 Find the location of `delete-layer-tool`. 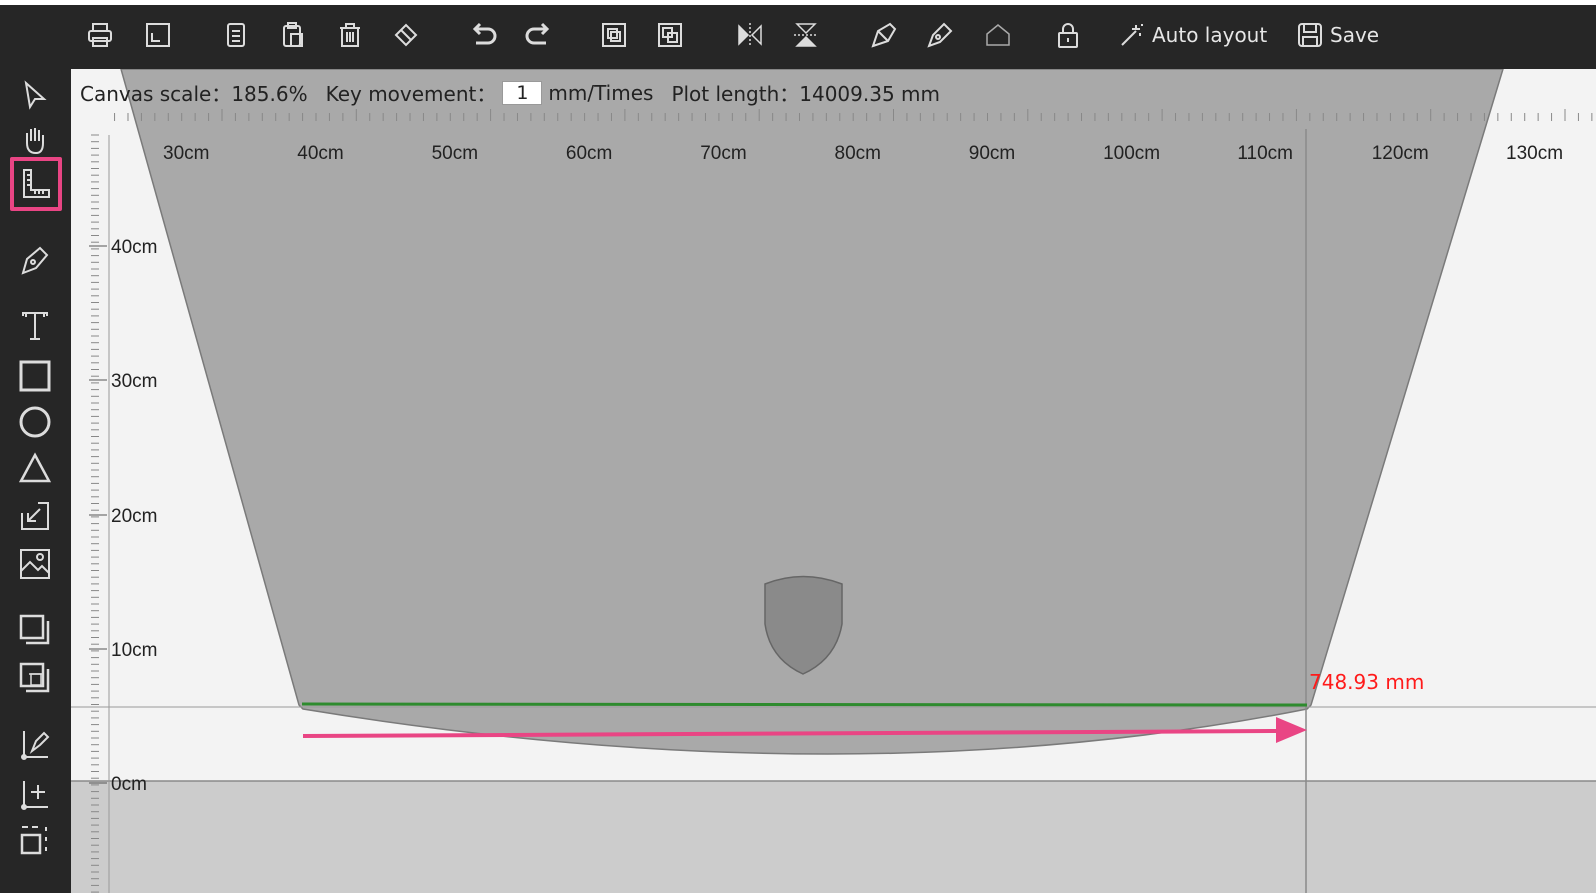

delete-layer-tool is located at coordinates (35, 678).